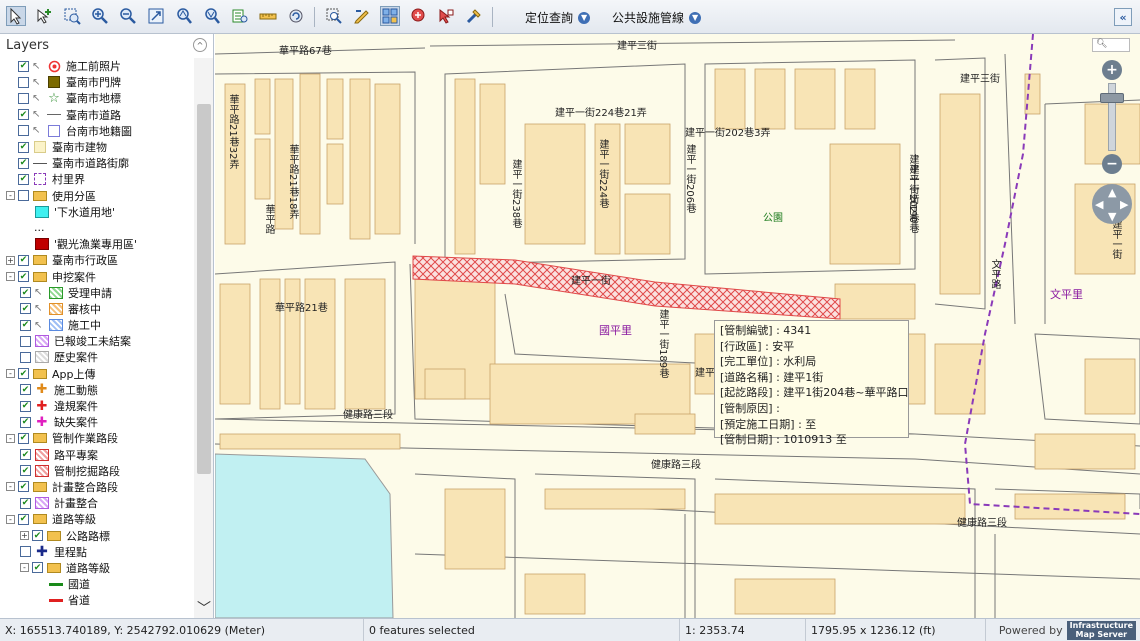 The height and width of the screenshot is (641, 1140). I want to click on layer-row: ✔ 臺南市建物, so click(97, 147).